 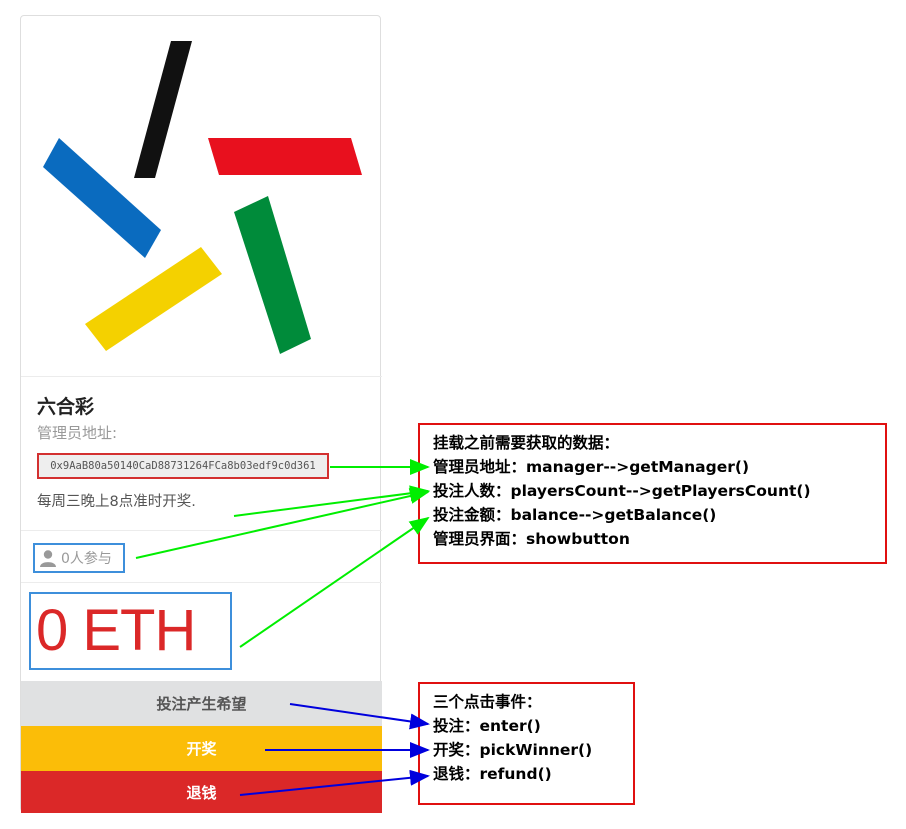 I want to click on annotation-line: 投注人数：playersCount-->getPlayersCount(), so click(x=622, y=491).